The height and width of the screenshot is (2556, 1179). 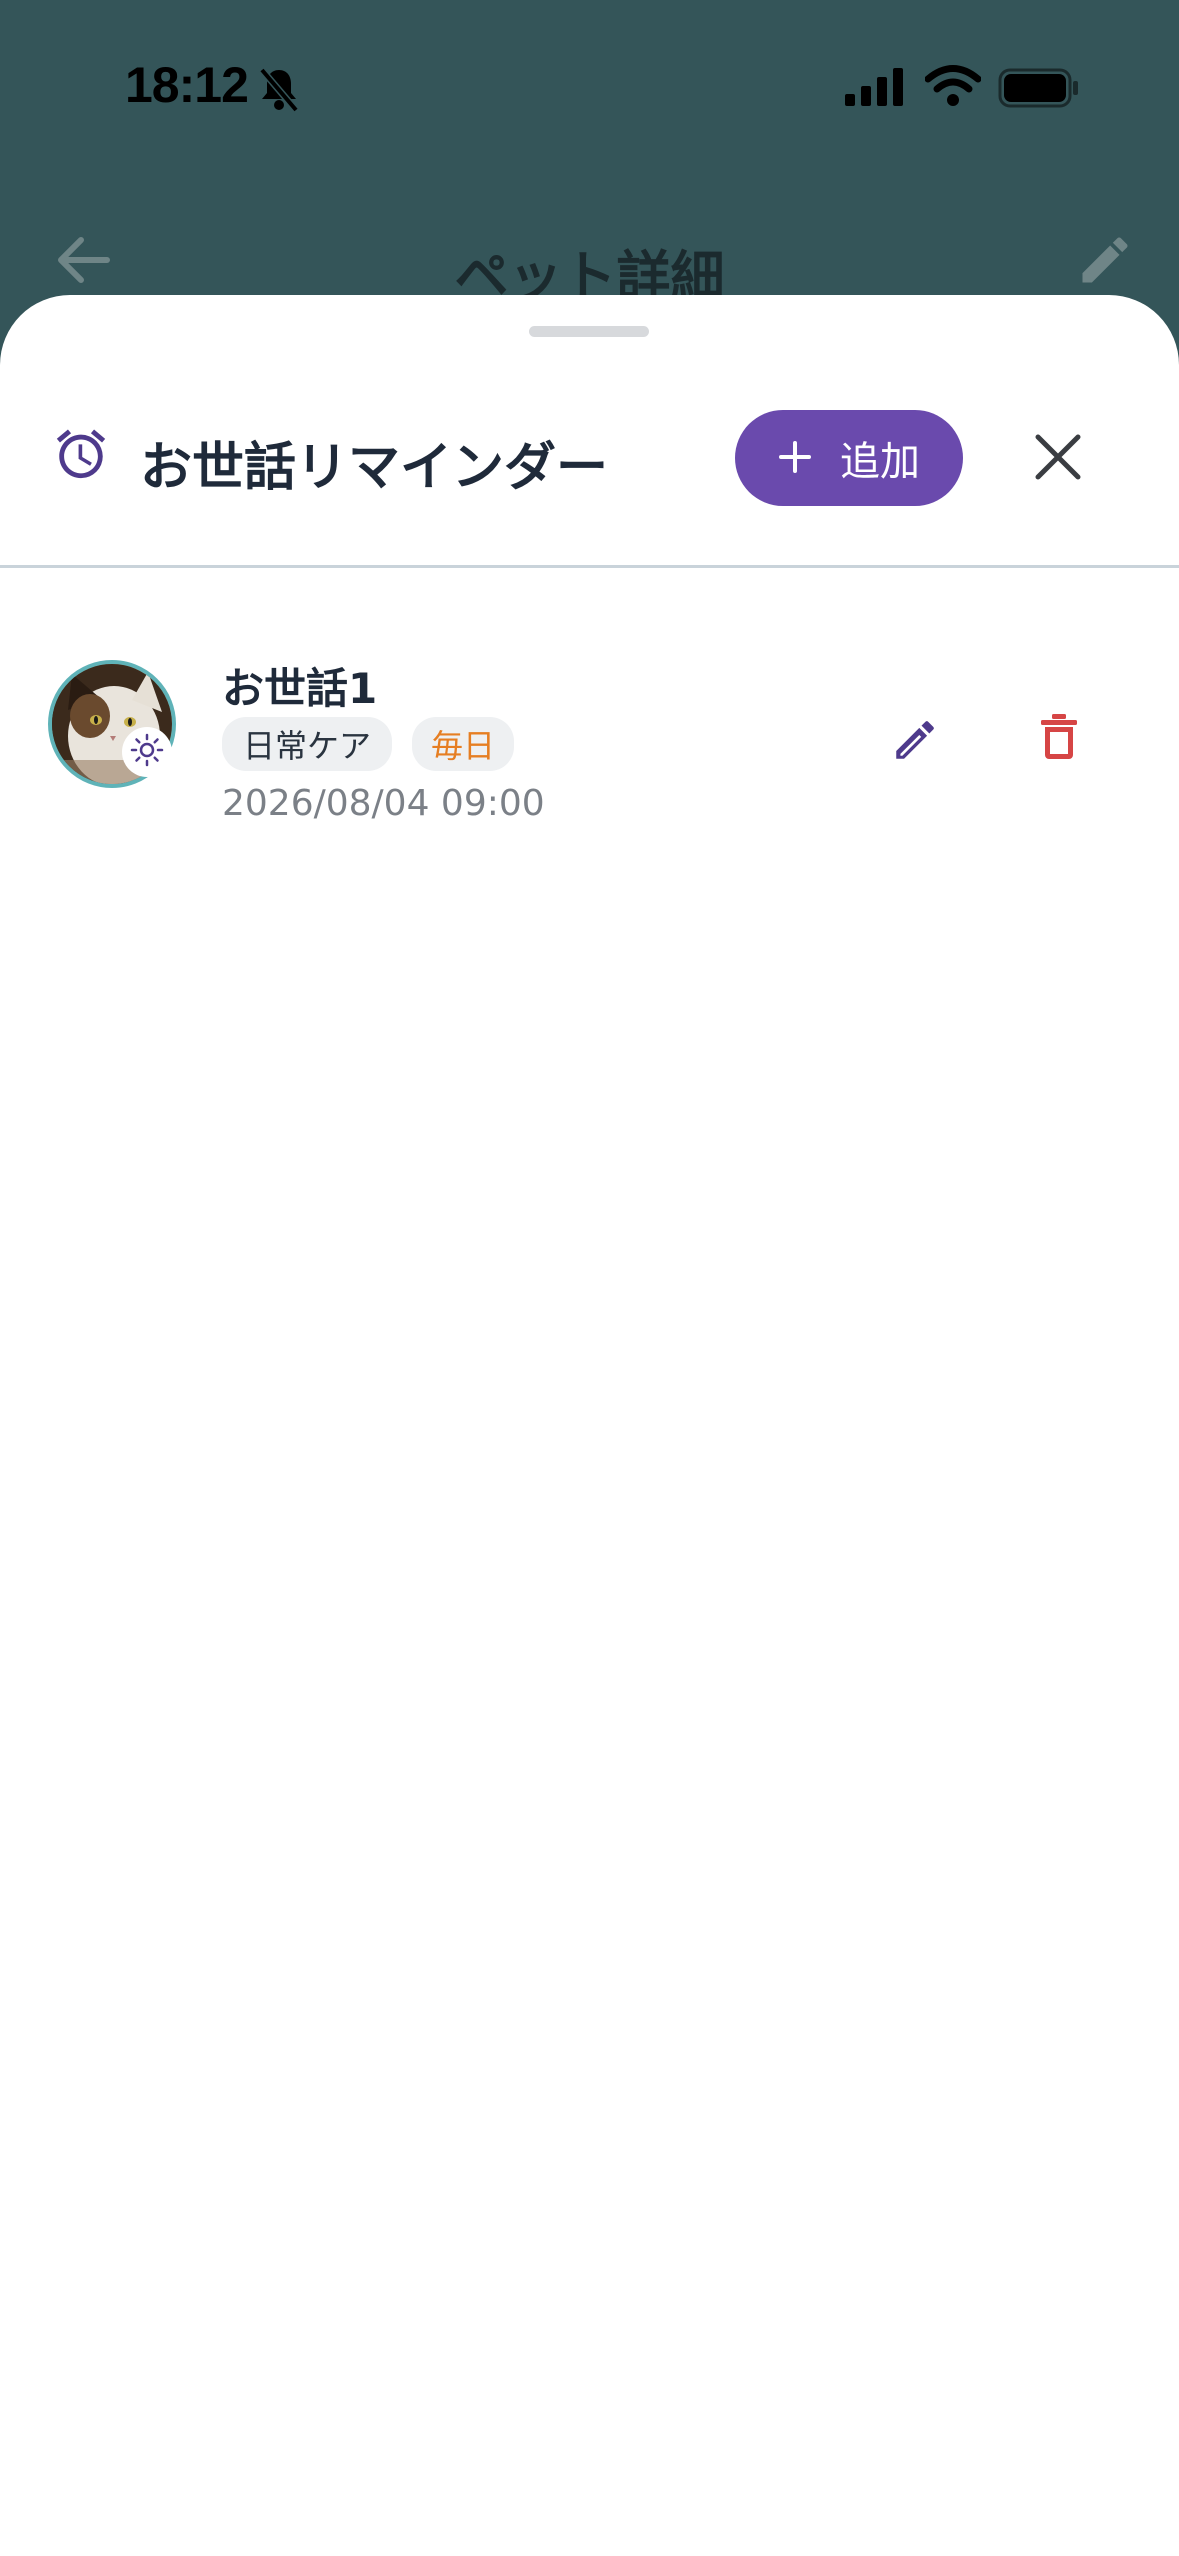 What do you see at coordinates (880, 462) in the screenshot?
I see `add-button-label: 追加` at bounding box center [880, 462].